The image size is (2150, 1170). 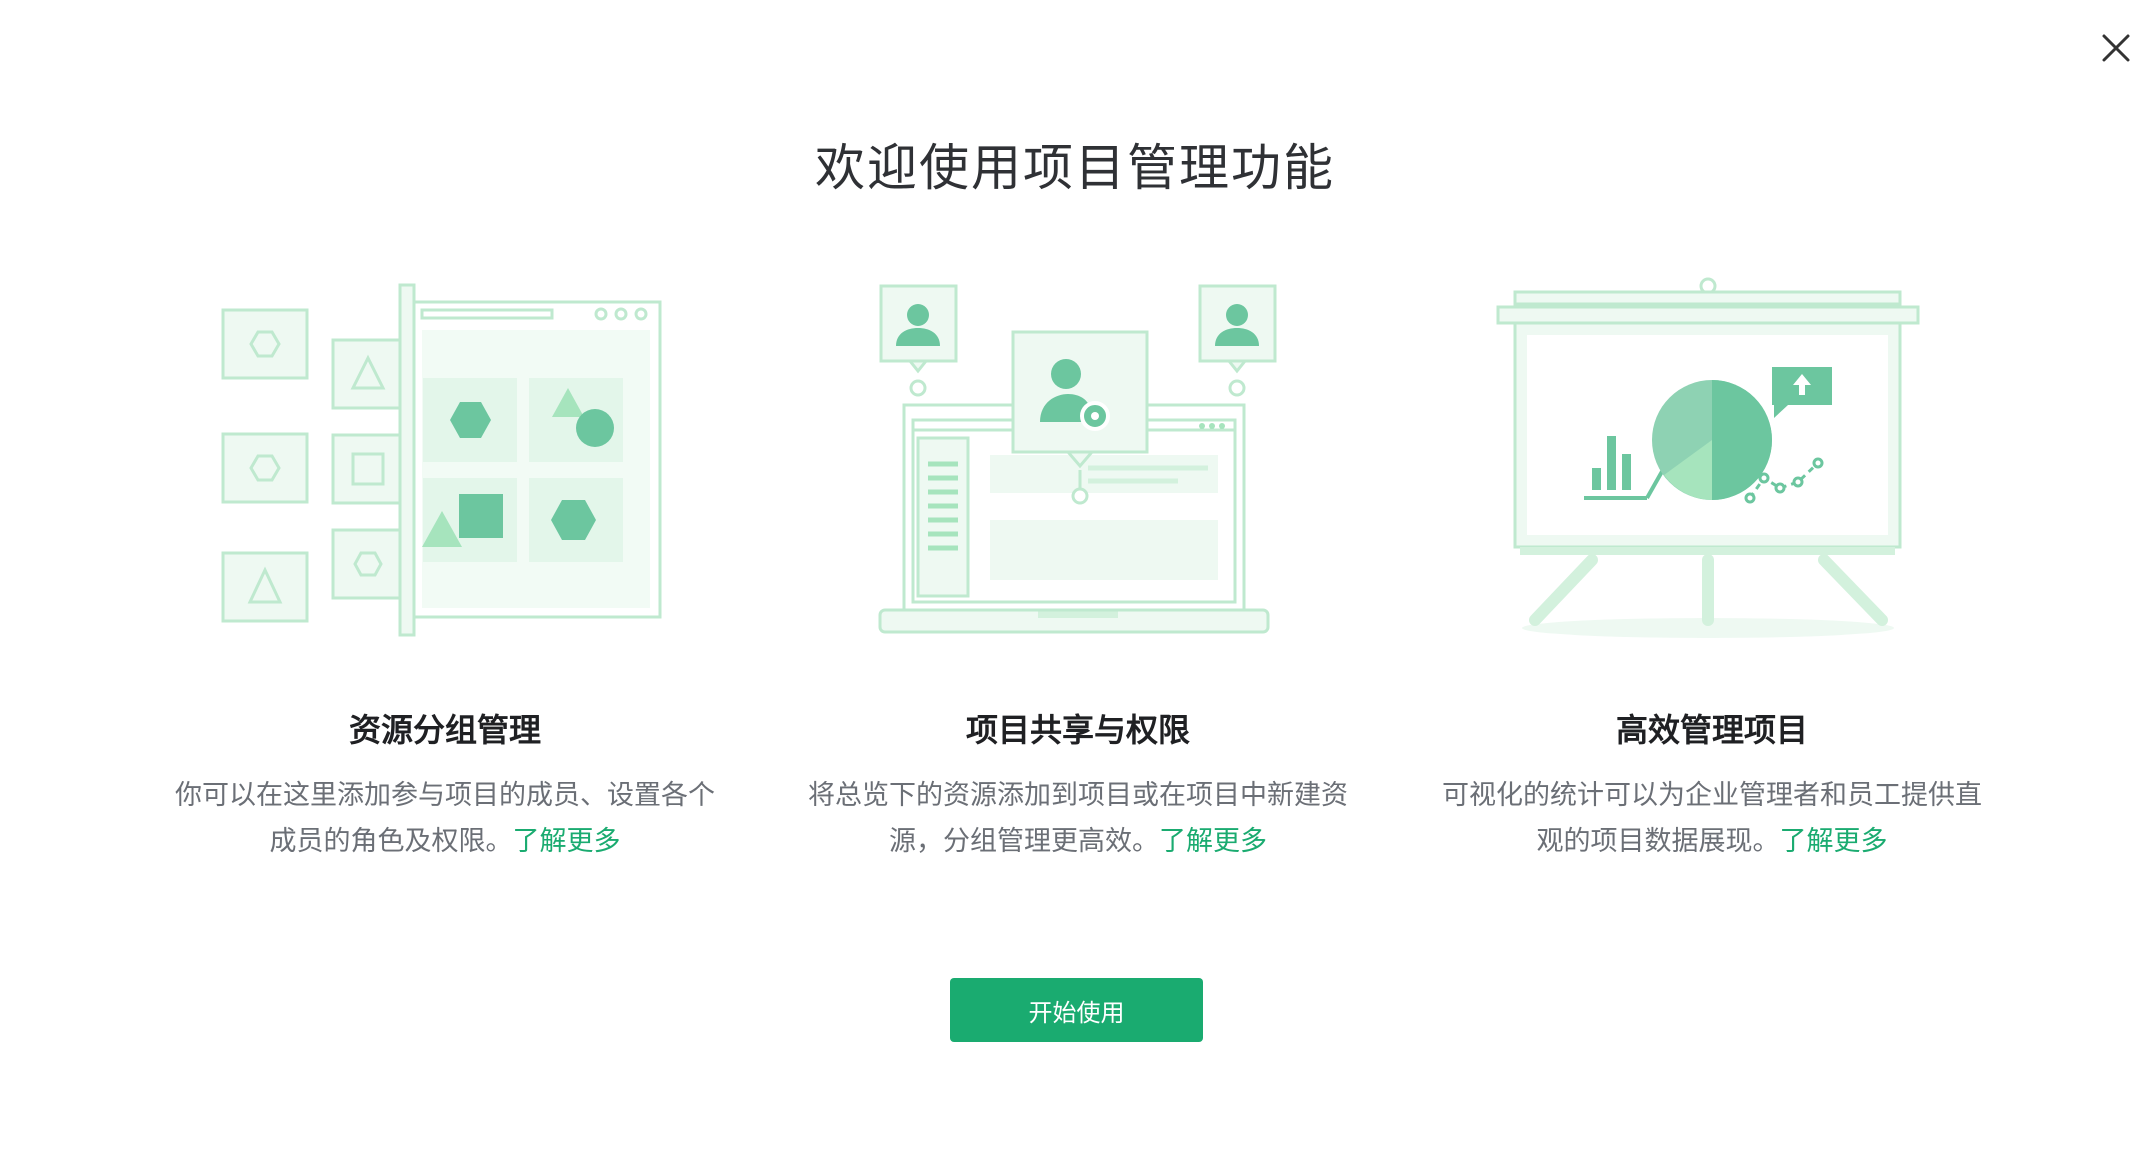 What do you see at coordinates (1712, 460) in the screenshot?
I see `efficient-management-illustration` at bounding box center [1712, 460].